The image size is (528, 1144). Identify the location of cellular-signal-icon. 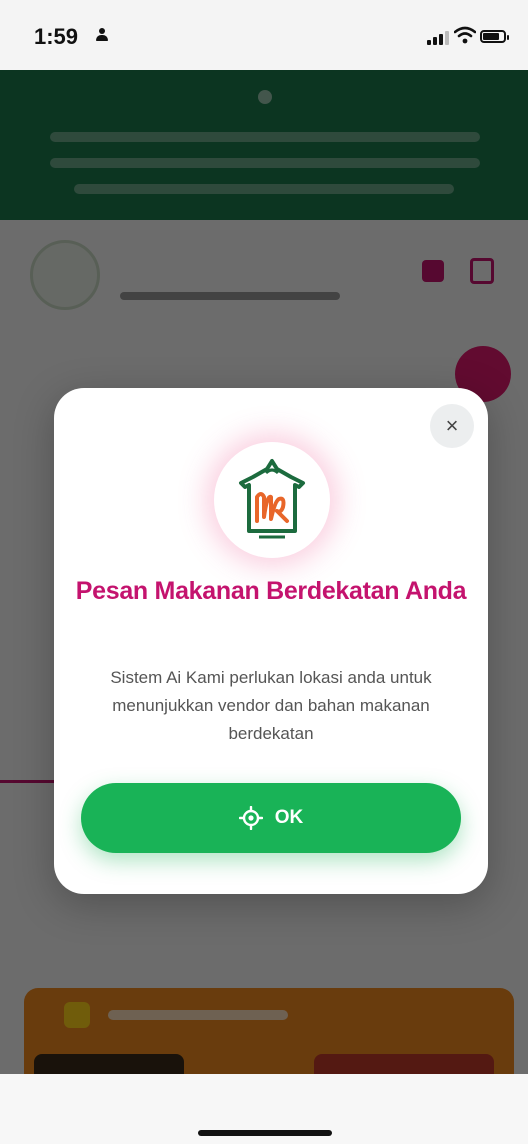
(438, 38).